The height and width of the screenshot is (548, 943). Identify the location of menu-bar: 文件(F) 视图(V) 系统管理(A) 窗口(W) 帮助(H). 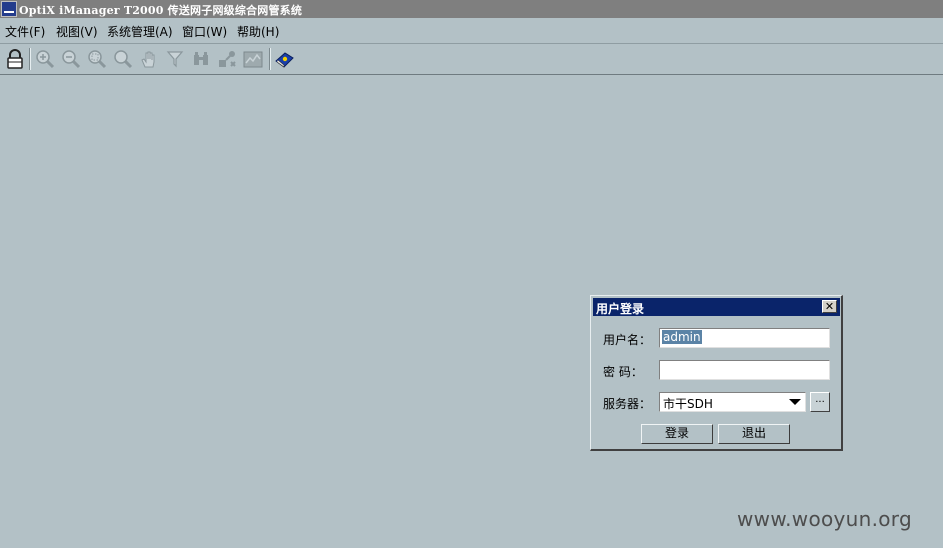
(471, 31).